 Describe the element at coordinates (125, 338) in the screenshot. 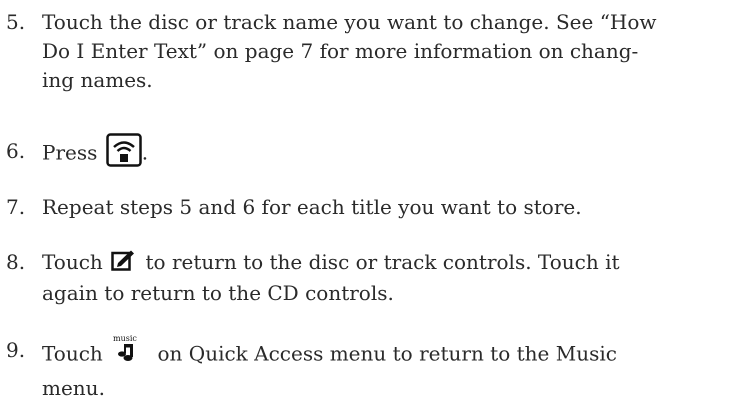

I see `music-label: music` at that location.